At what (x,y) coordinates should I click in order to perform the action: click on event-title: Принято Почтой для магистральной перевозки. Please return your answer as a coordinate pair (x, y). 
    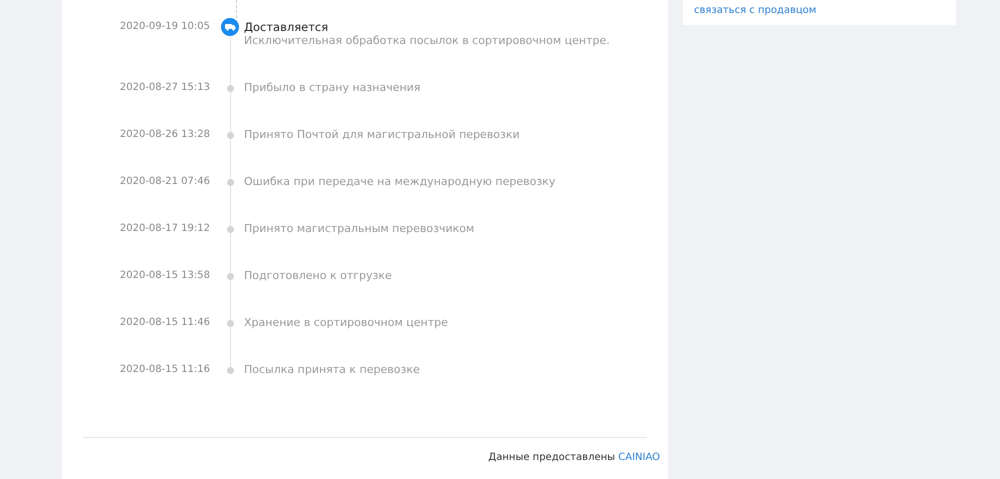
    Looking at the image, I should click on (382, 135).